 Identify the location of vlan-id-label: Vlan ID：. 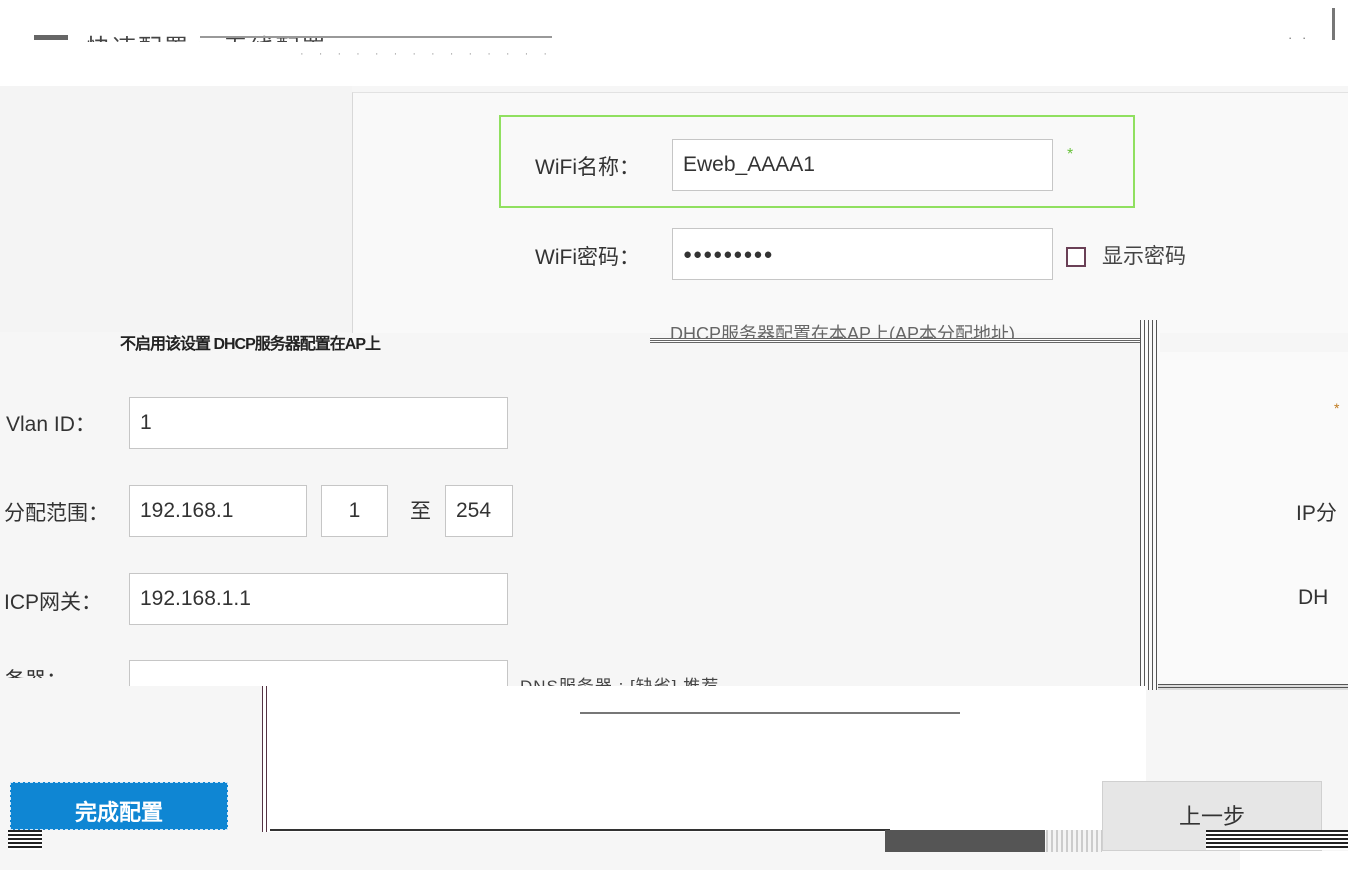
(51, 424).